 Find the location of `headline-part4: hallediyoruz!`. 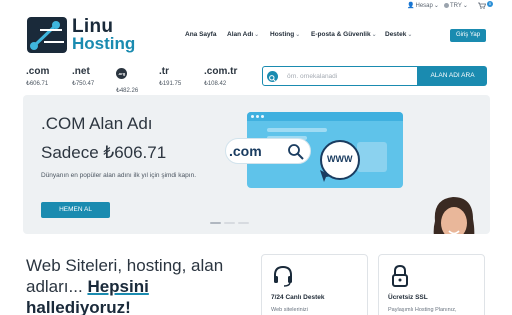

headline-part4: hallediyoruz! is located at coordinates (78, 306).